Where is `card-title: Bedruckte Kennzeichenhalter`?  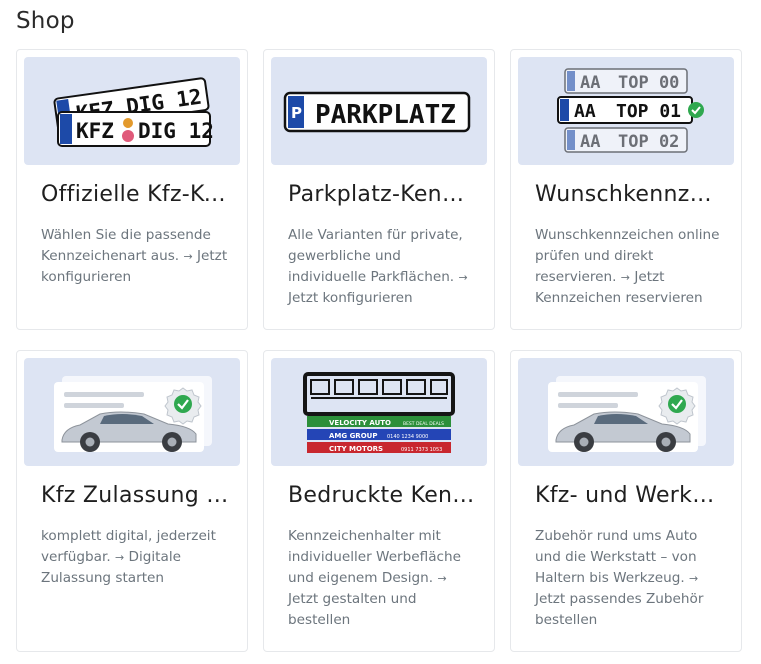
card-title: Bedruckte Kennzeichenhalter is located at coordinates (382, 495).